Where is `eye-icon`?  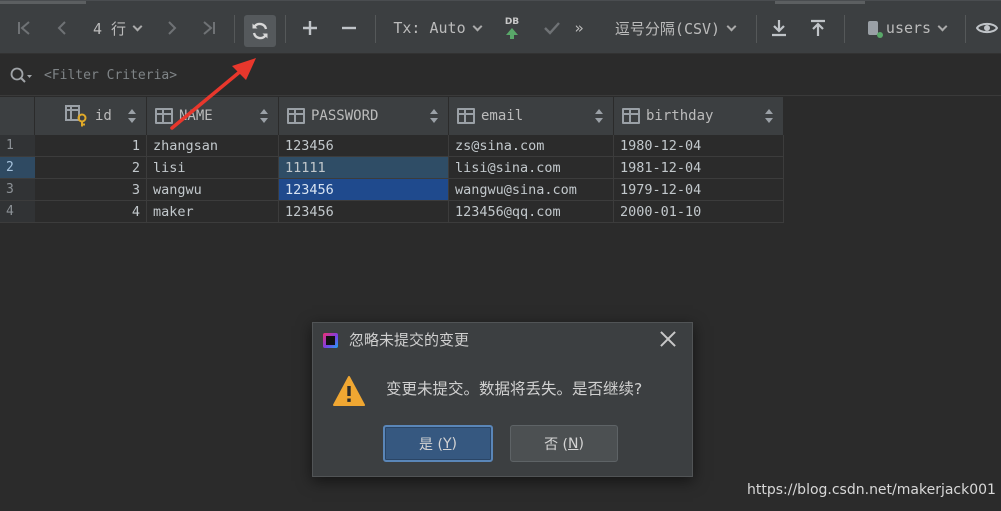
eye-icon is located at coordinates (987, 28).